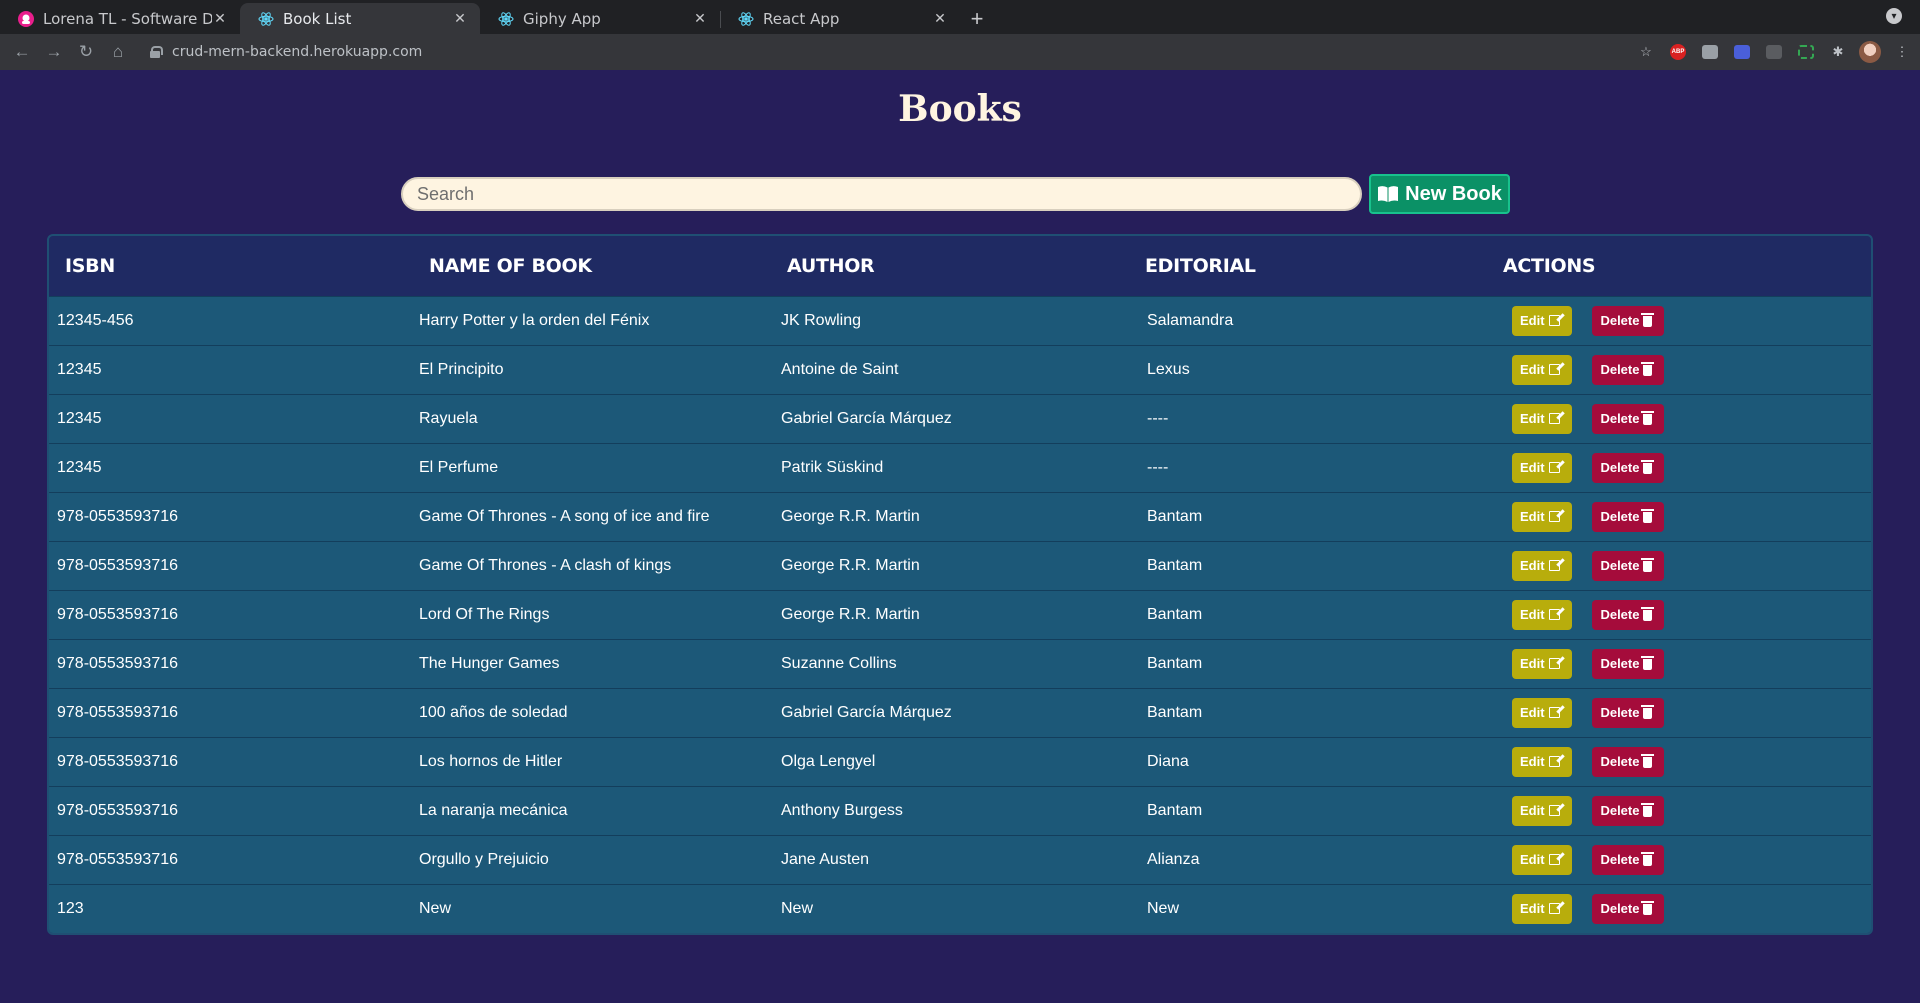 The height and width of the screenshot is (1003, 1920). What do you see at coordinates (95, 320) in the screenshot?
I see `isbn-cell: 12345-456` at bounding box center [95, 320].